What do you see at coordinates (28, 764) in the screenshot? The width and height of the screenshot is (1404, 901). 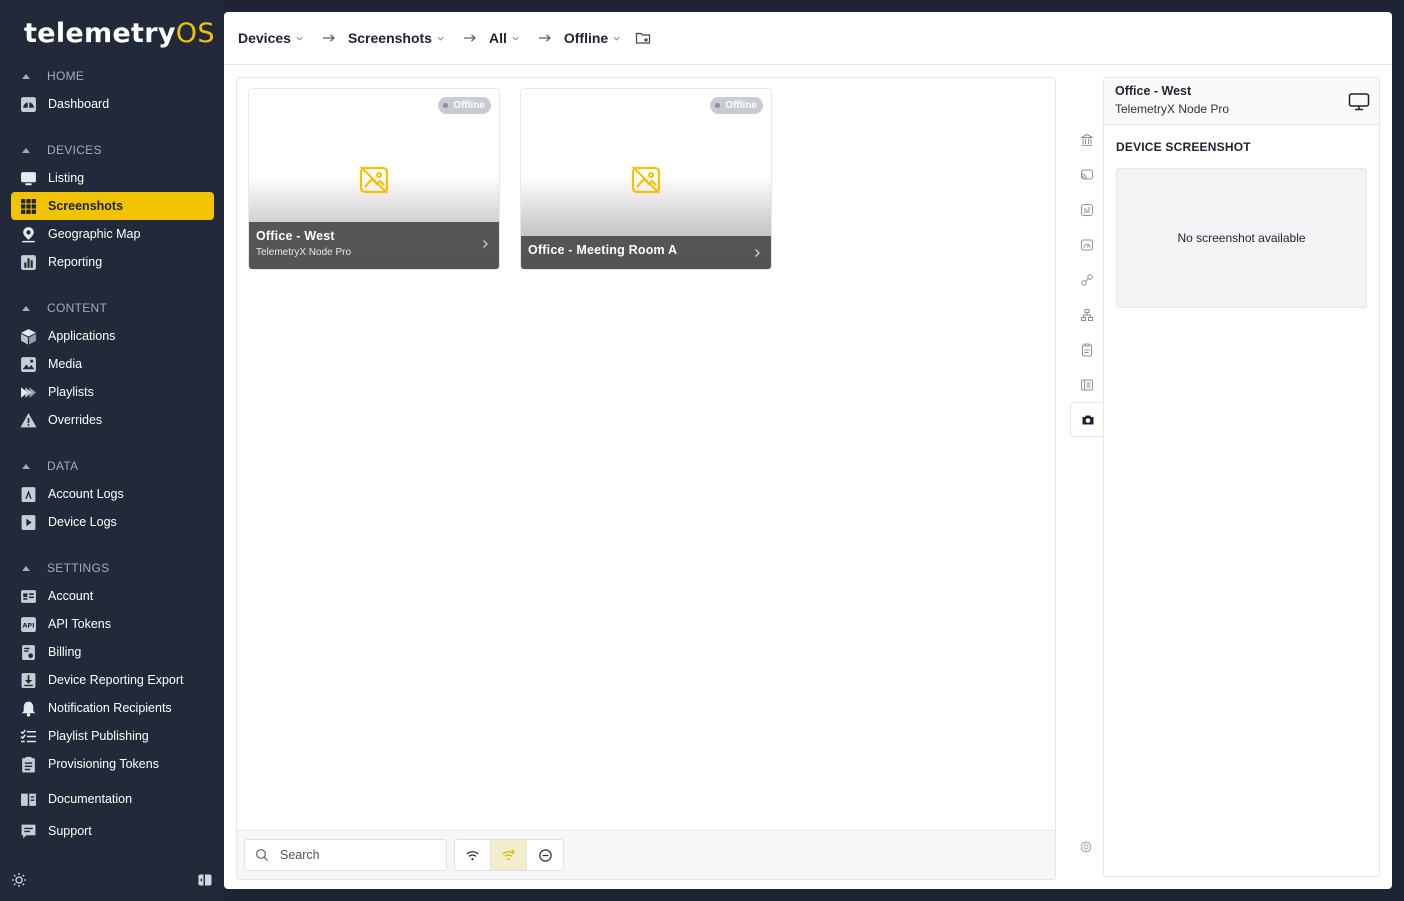 I see `clipboard-icon` at bounding box center [28, 764].